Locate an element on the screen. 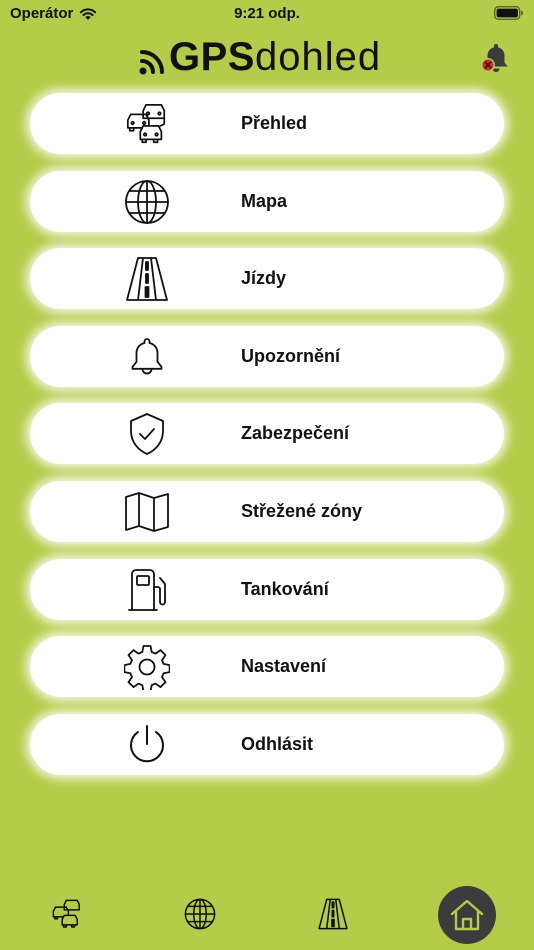 The height and width of the screenshot is (950, 534). menu-item-prehled: Přehled is located at coordinates (267, 123).